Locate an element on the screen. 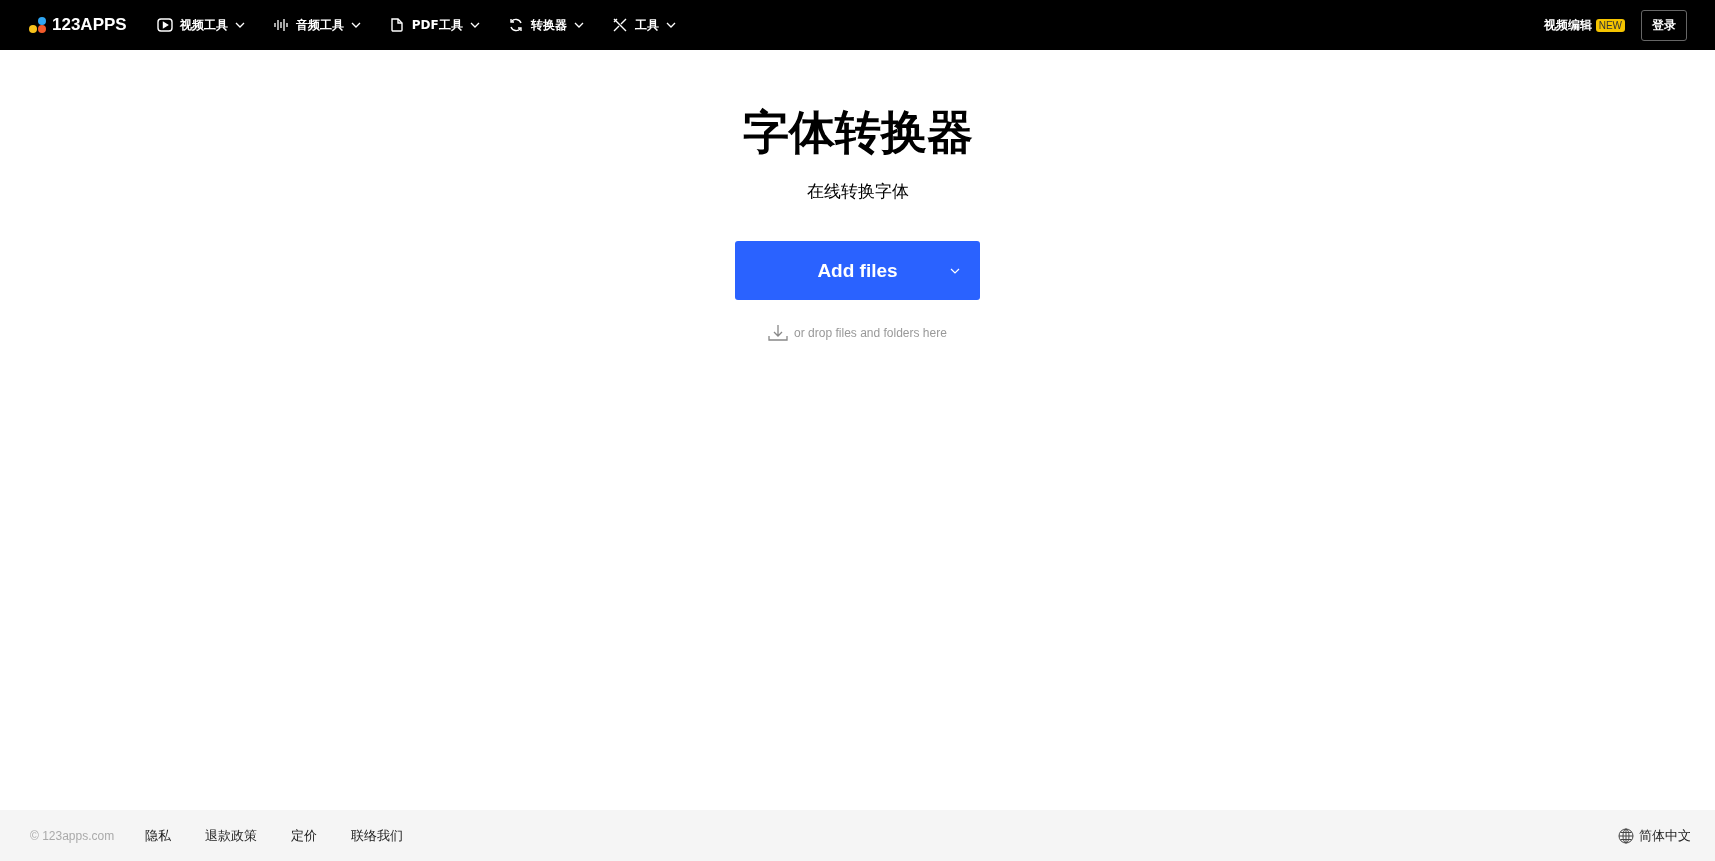 The height and width of the screenshot is (861, 1715). page-subtitle: 在线转换字体 is located at coordinates (857, 191).